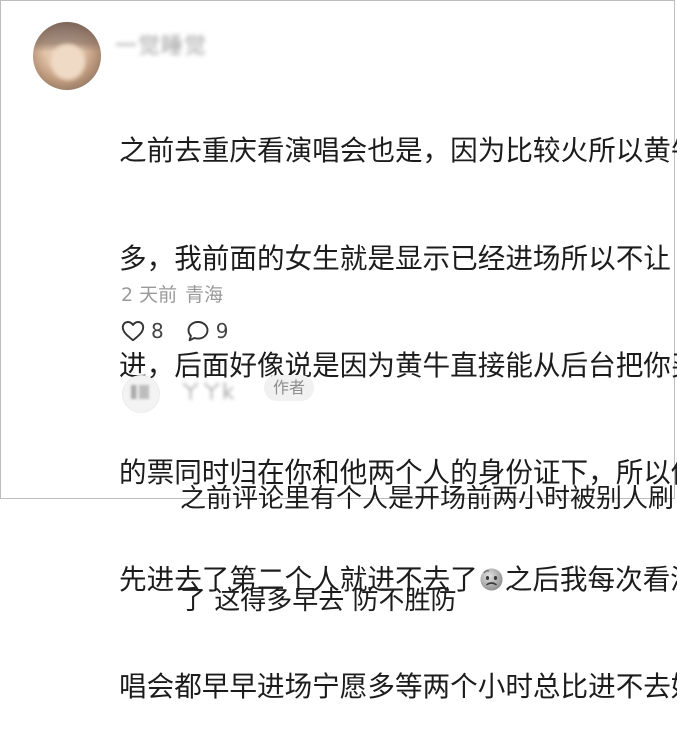  Describe the element at coordinates (395, 258) in the screenshot. I see `comment-line: 多，我前面的女生就是显示已经进场所以不让` at that location.